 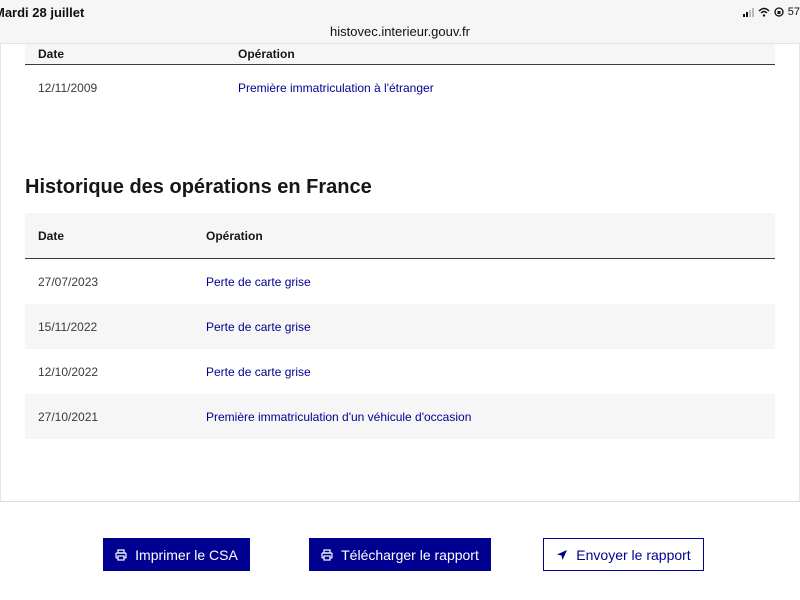 I want to click on table-row: 27/07/2023 Perte de carte grise, so click(x=400, y=281).